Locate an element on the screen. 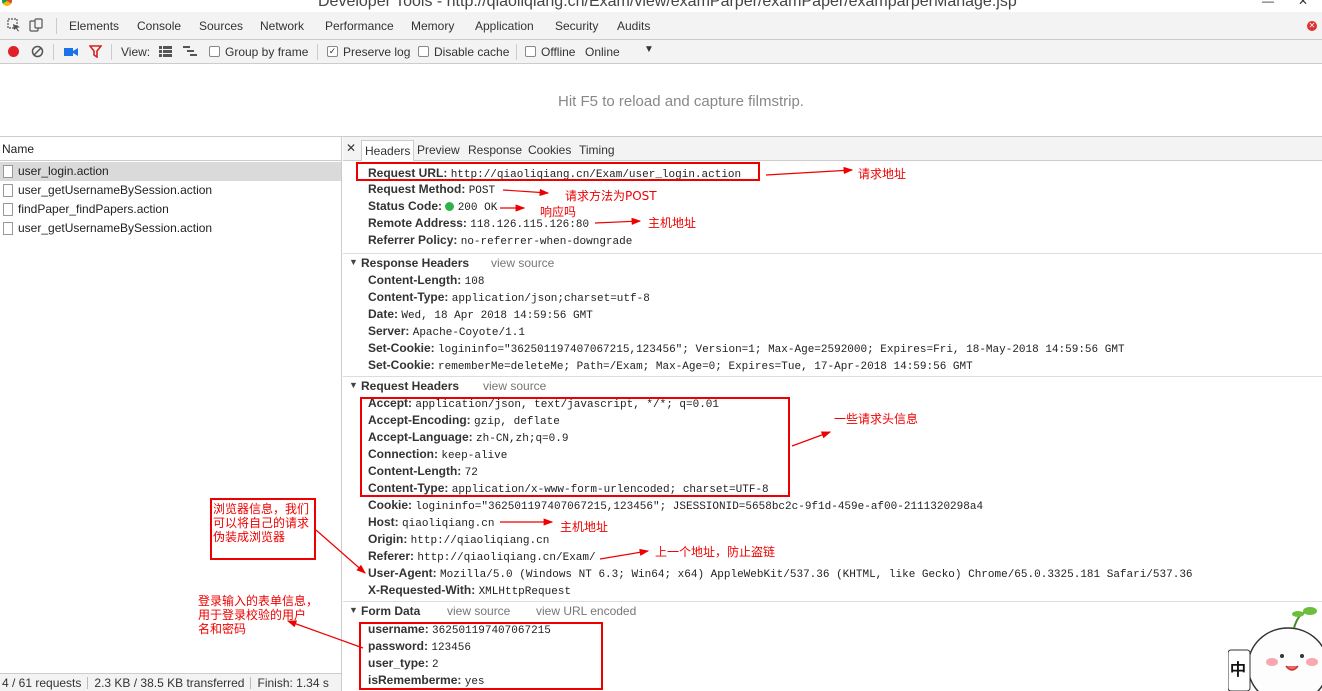 This screenshot has height=691, width=1322. chevron-down-icon: ▼ is located at coordinates (649, 49).